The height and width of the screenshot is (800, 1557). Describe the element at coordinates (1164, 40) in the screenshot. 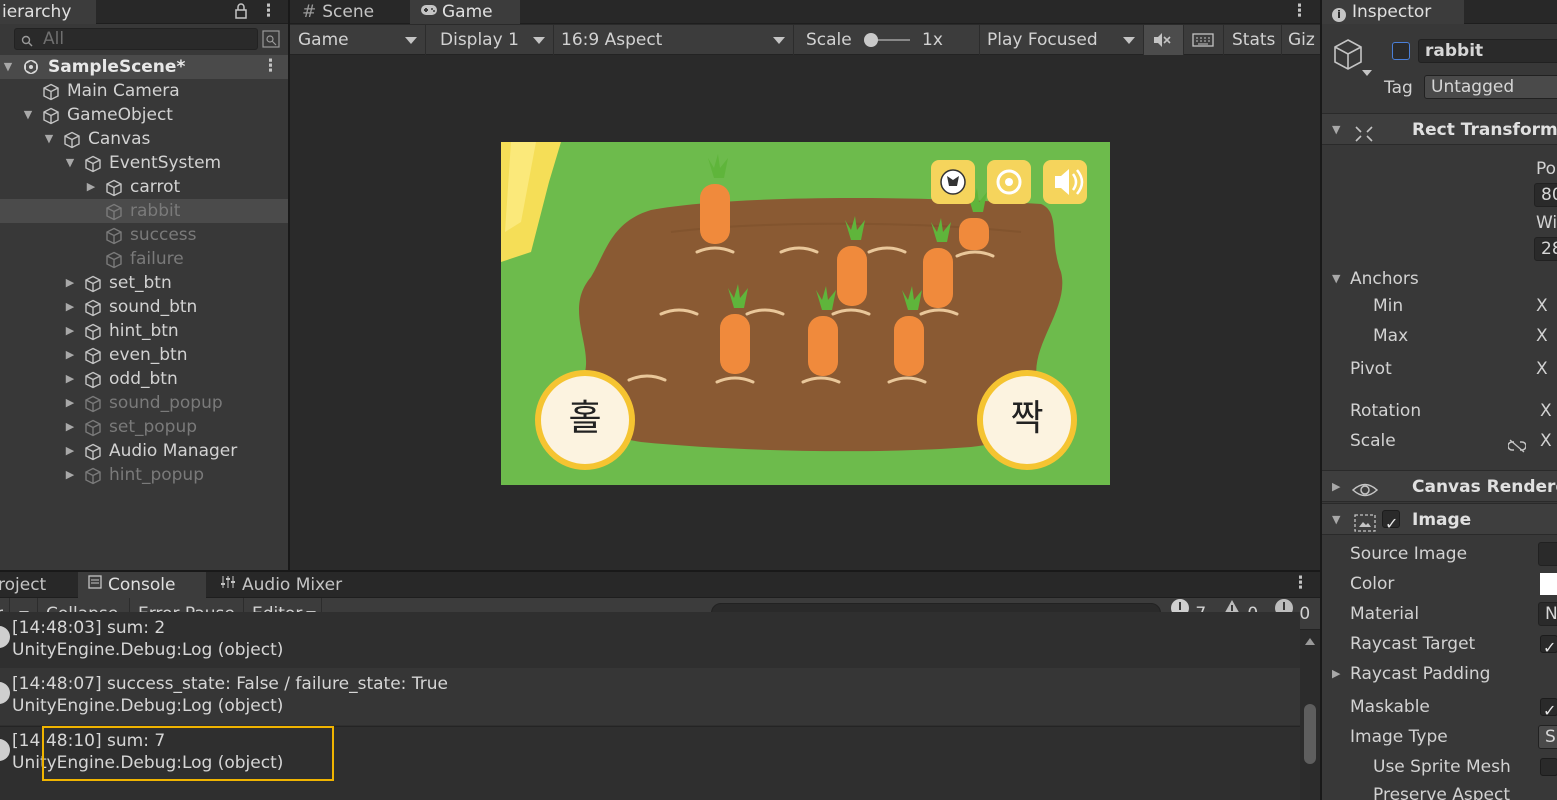

I see `mute-audio-toggle` at that location.